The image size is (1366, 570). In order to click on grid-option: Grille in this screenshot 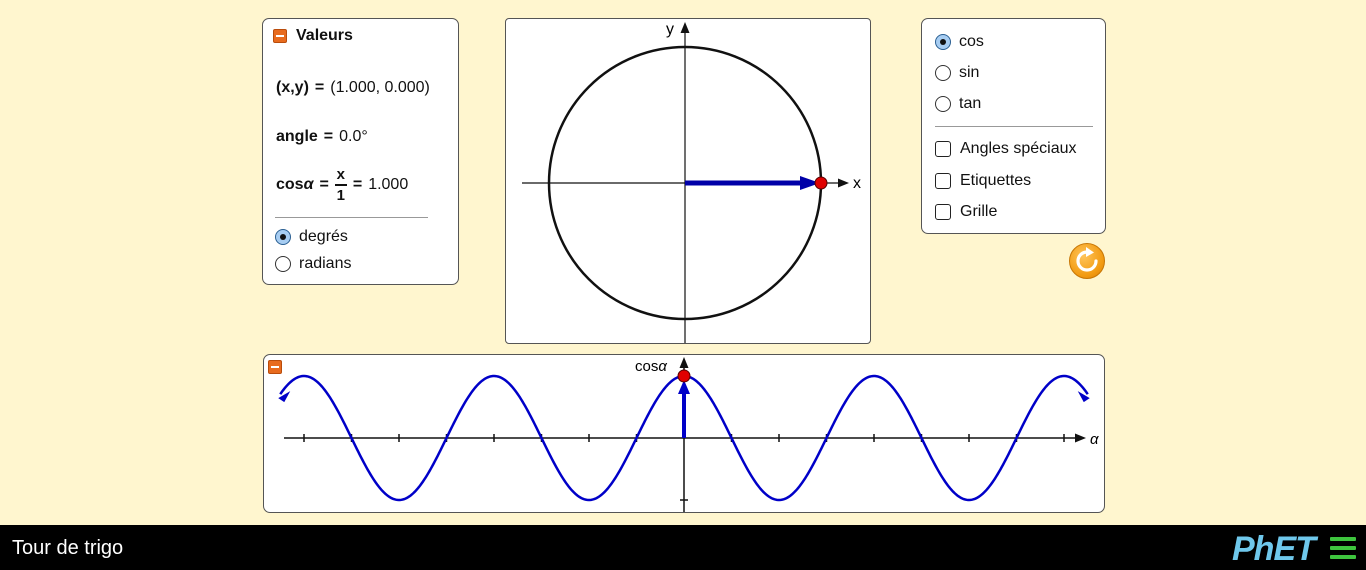, I will do `click(966, 212)`.